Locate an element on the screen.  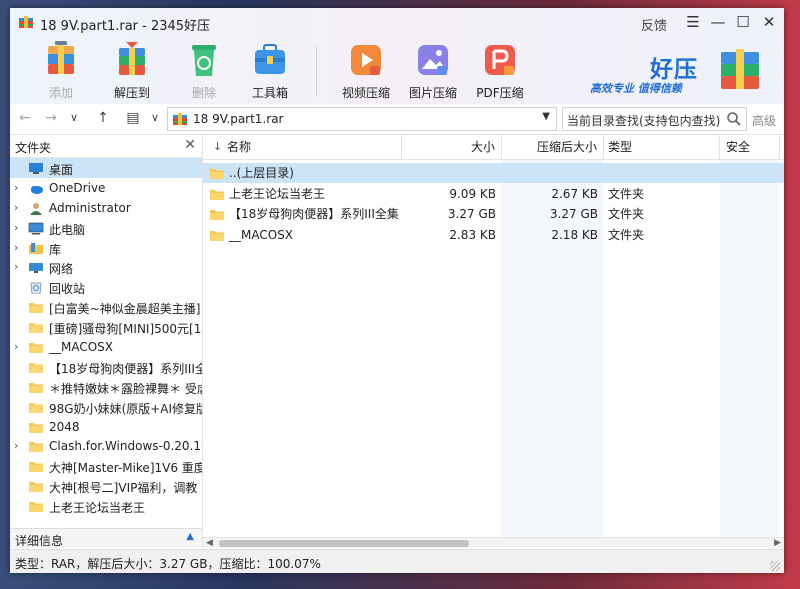
file-type-cell: 文件夹 is located at coordinates (626, 234).